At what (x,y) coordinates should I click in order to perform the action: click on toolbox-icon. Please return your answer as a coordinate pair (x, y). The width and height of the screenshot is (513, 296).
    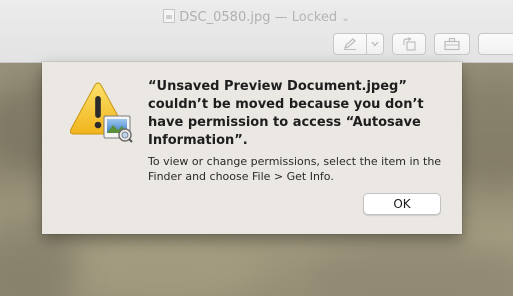
    Looking at the image, I should click on (452, 44).